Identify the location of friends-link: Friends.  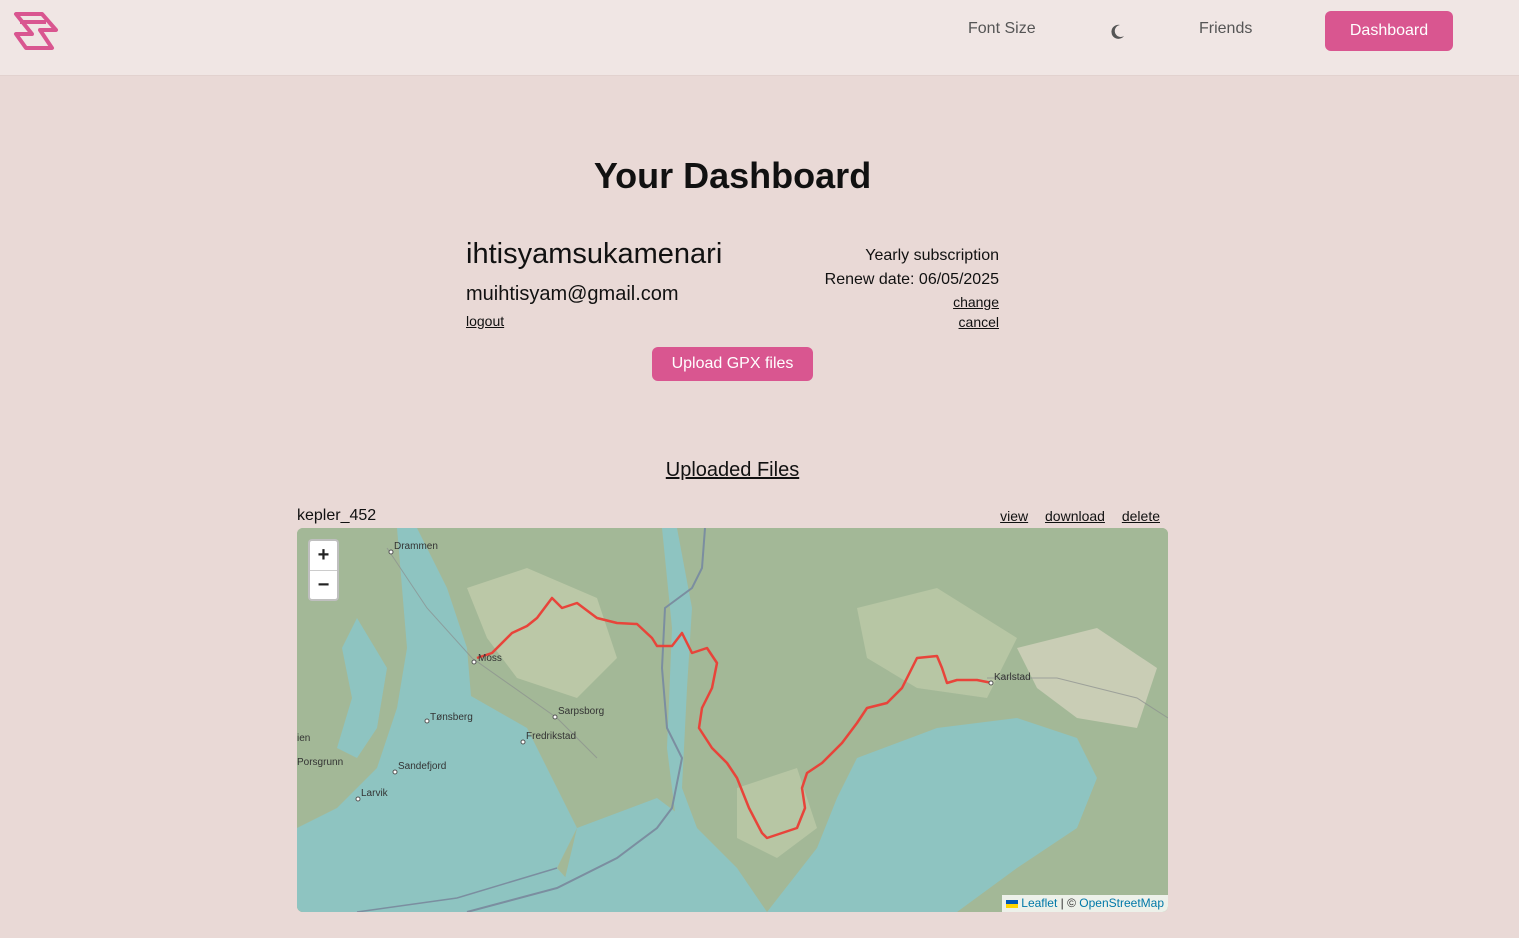
(1225, 29).